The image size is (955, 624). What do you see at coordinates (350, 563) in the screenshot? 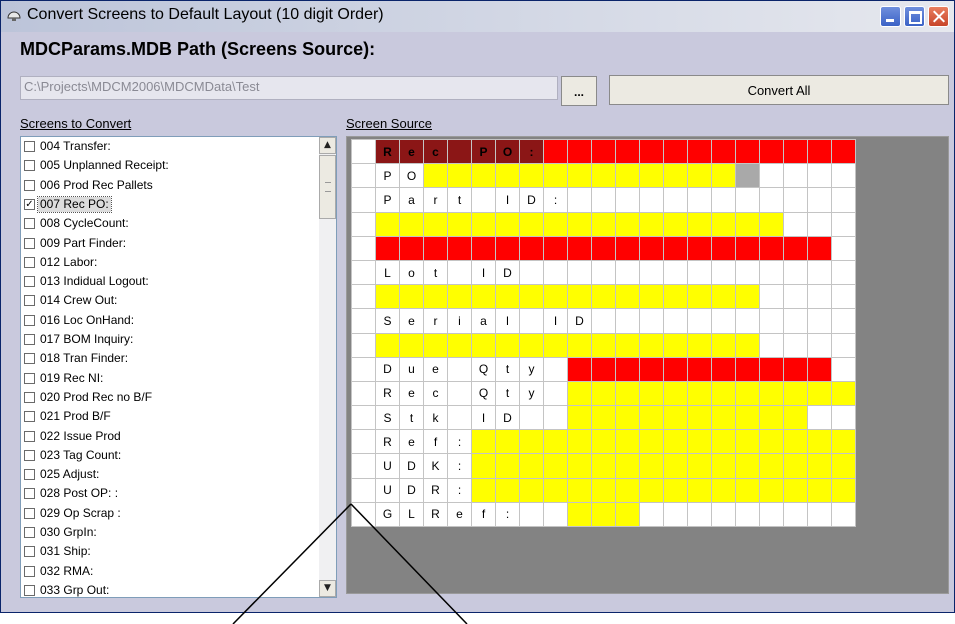
I see `callout-lines` at bounding box center [350, 563].